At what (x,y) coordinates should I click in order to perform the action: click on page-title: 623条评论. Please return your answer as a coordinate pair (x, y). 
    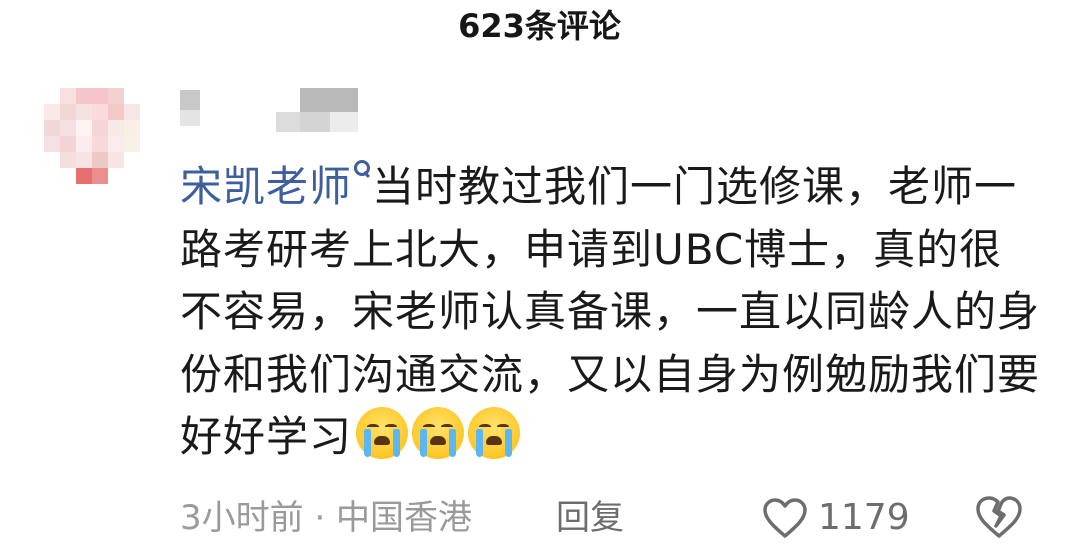
    Looking at the image, I should click on (539, 26).